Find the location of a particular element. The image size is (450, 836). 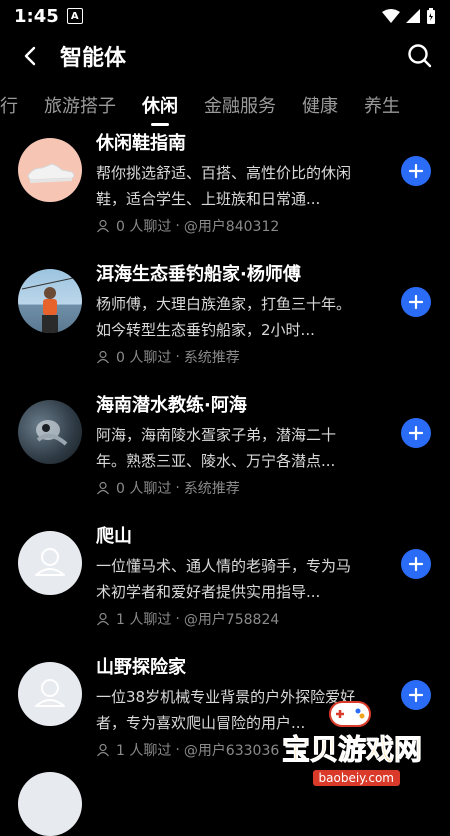

agent-name: 洱海生态垂钓船家·杨师傅 is located at coordinates (198, 274).